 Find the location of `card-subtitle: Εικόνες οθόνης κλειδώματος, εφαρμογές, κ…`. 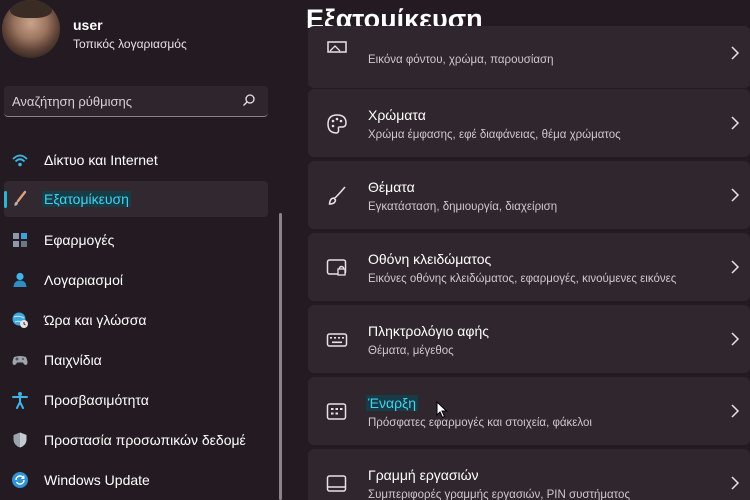

card-subtitle: Εικόνες οθόνης κλειδώματος, εφαρμογές, κ… is located at coordinates (522, 279).